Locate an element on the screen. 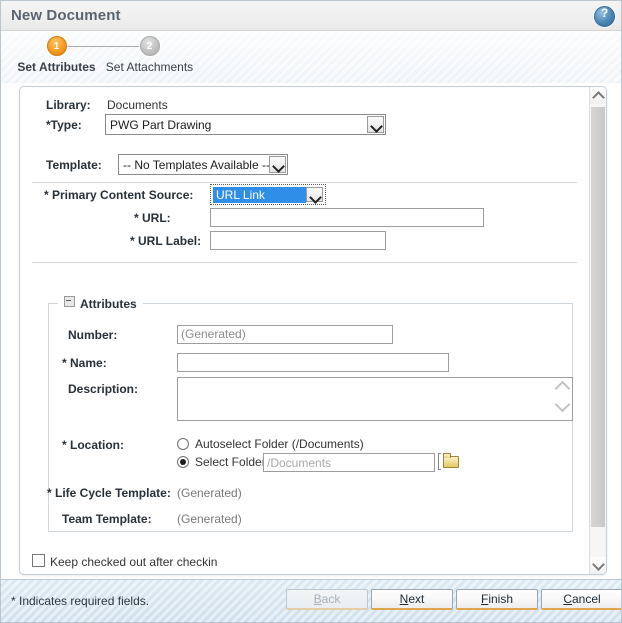  type-label: *Type: is located at coordinates (64, 125).